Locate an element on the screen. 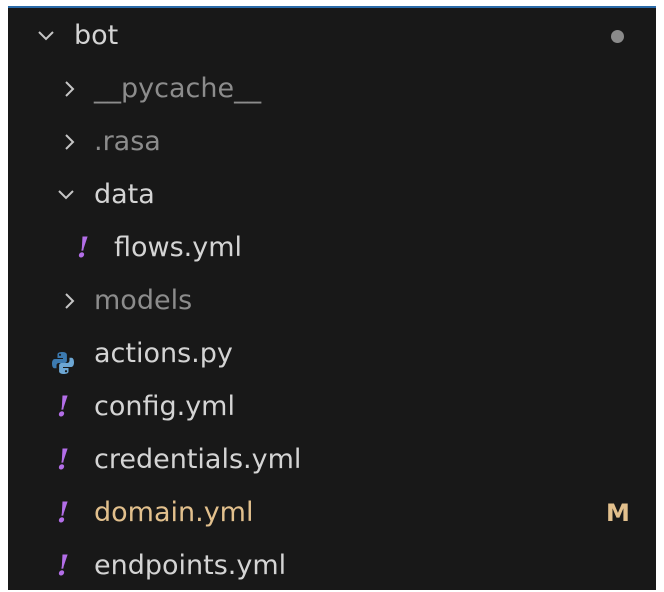 The width and height of the screenshot is (664, 592). folder-label: data is located at coordinates (124, 194).